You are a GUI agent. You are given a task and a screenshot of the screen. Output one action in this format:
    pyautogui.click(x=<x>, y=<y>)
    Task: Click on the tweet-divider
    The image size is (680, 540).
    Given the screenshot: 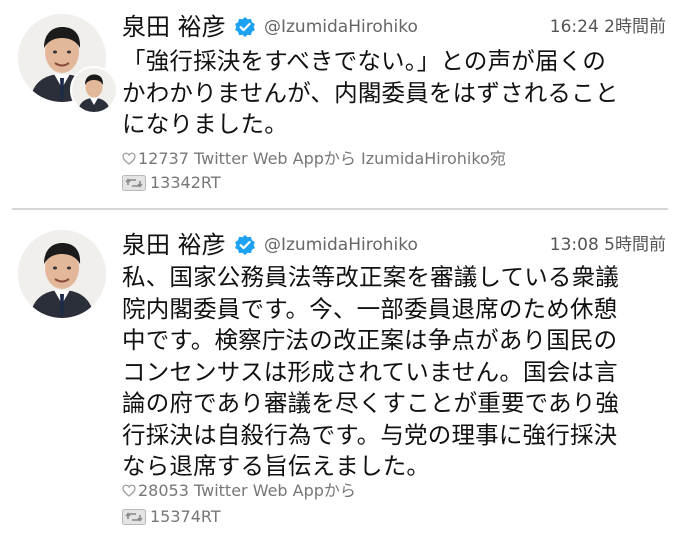 What is the action you would take?
    pyautogui.click(x=340, y=209)
    